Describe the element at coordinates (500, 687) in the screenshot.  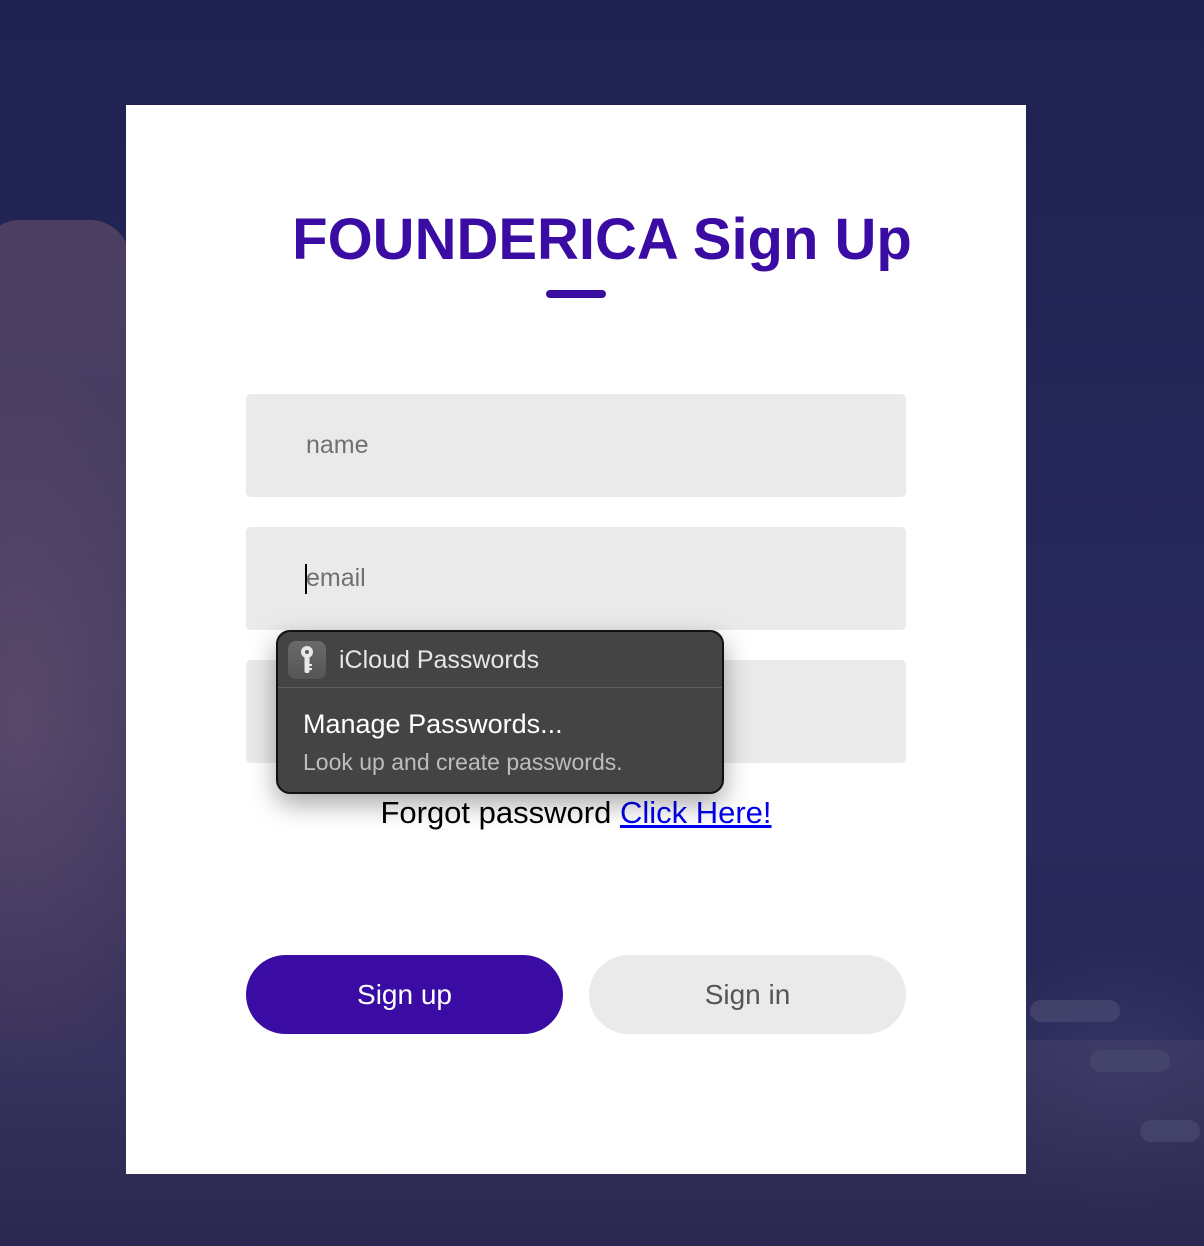
I see `popup-divider` at that location.